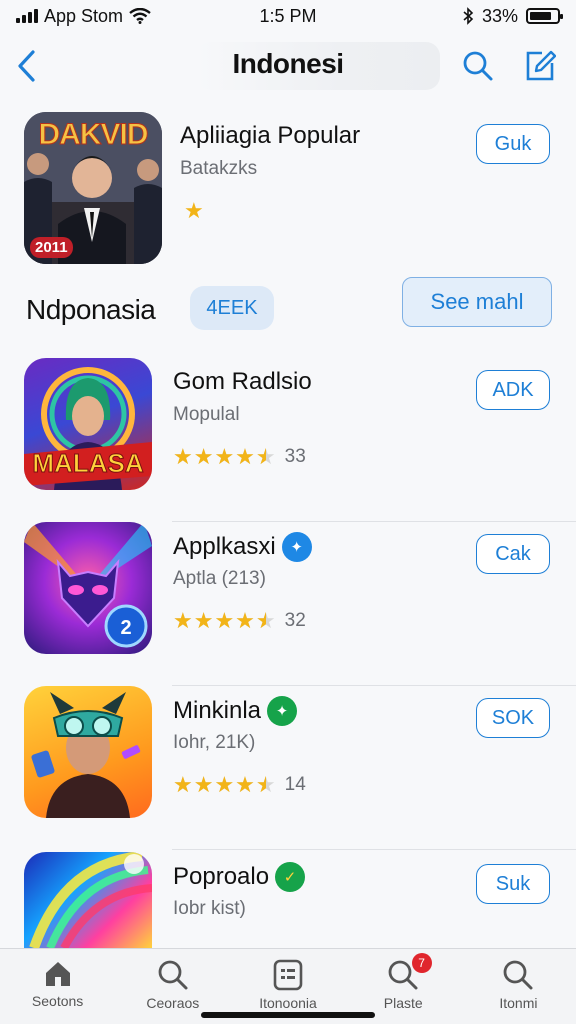 This screenshot has width=576, height=1024. I want to click on tab-label: Ceoraos, so click(173, 1003).